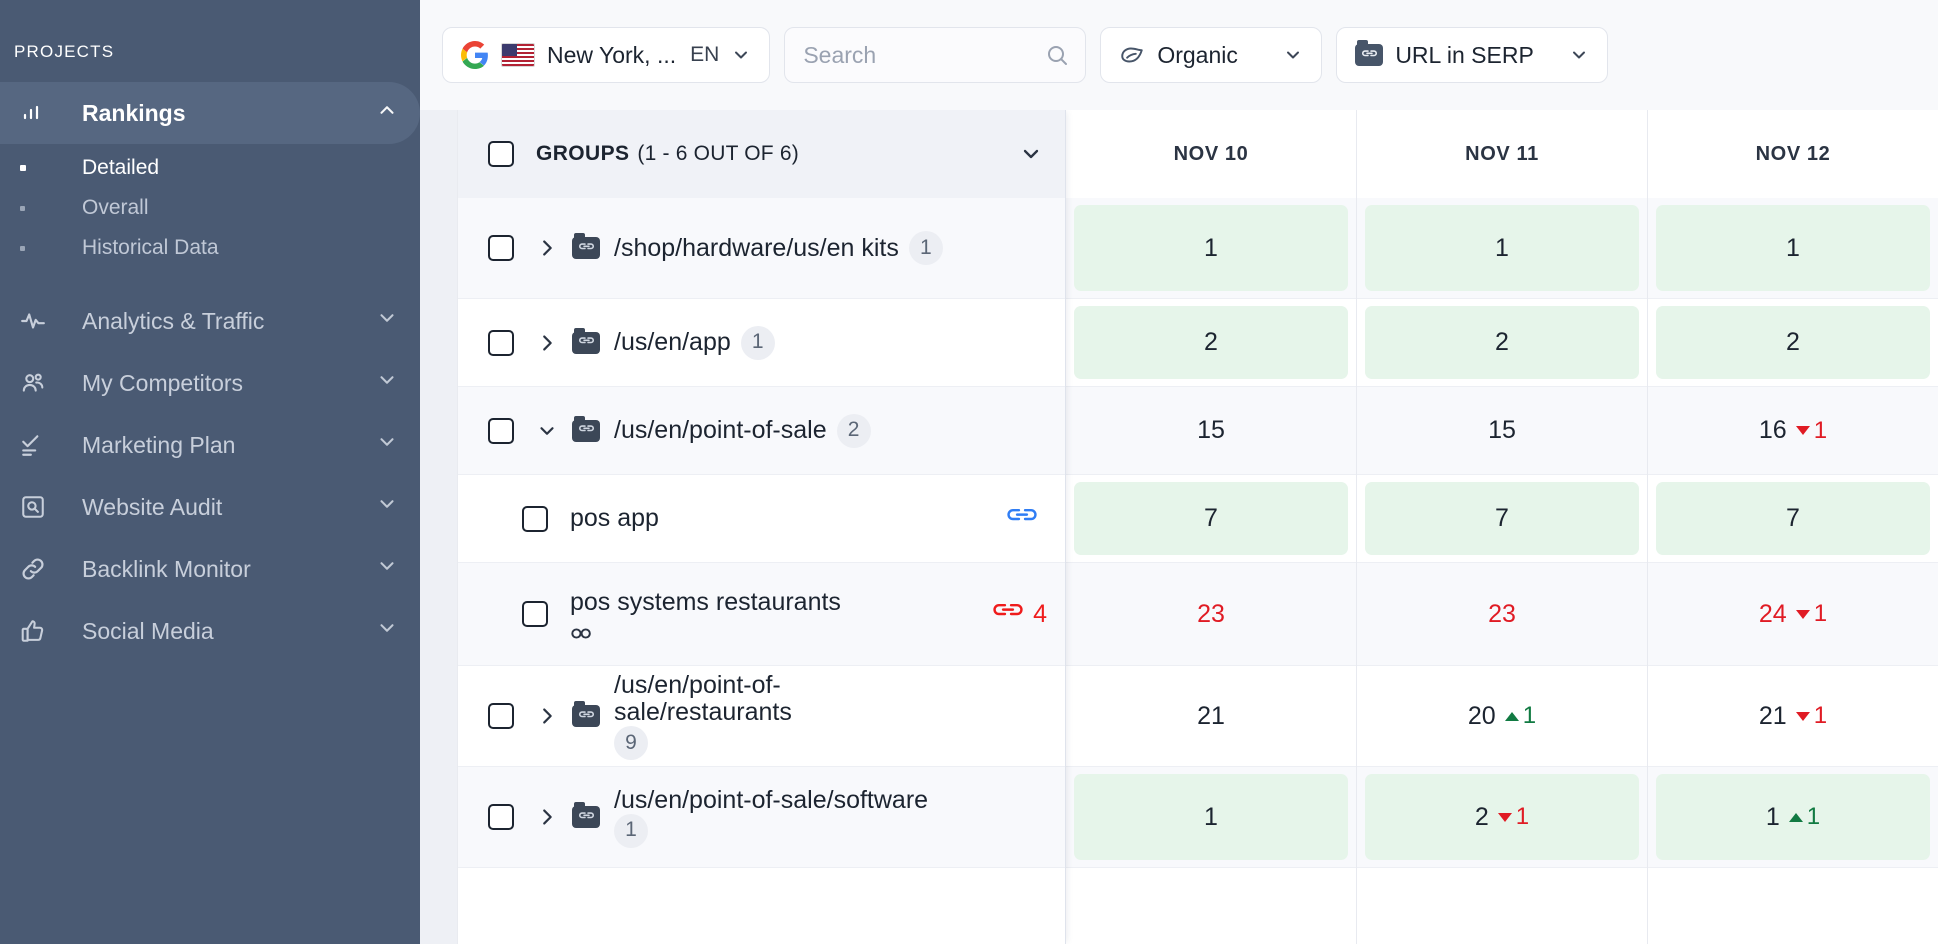 The height and width of the screenshot is (944, 1938). Describe the element at coordinates (37, 507) in the screenshot. I see `magnifier-box-icon` at that location.